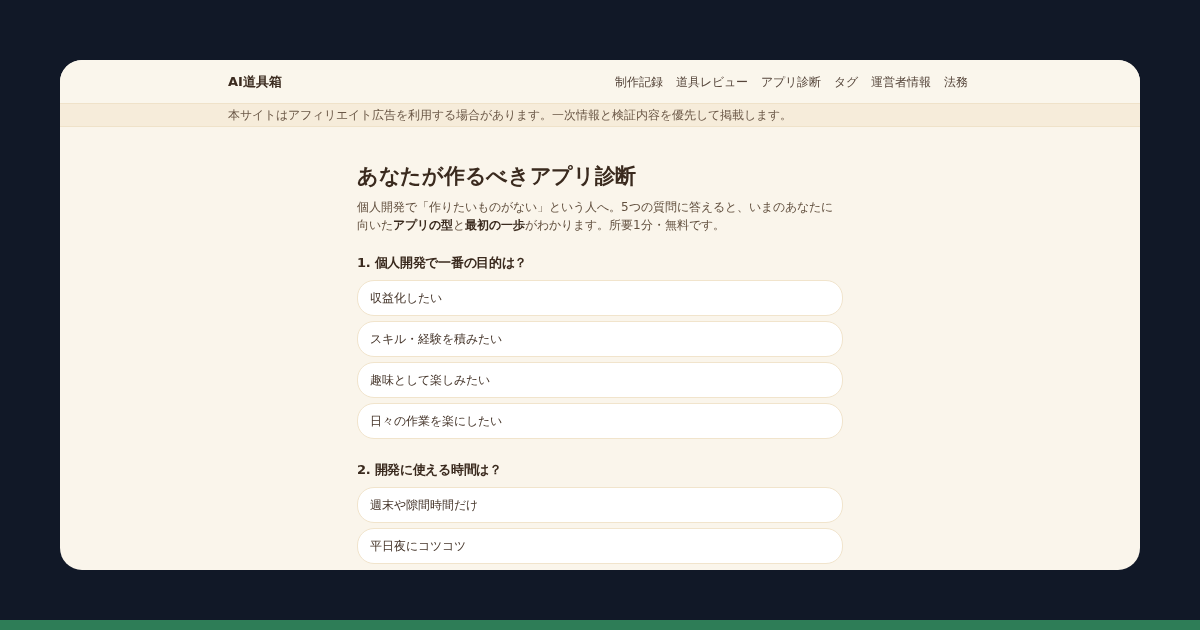 This screenshot has width=1200, height=630. Describe the element at coordinates (901, 81) in the screenshot. I see `nav-link: 運営者情報` at that location.